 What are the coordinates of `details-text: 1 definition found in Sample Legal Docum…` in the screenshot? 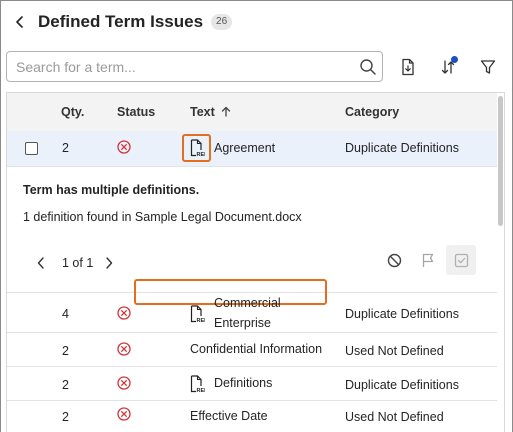 It's located at (162, 217).